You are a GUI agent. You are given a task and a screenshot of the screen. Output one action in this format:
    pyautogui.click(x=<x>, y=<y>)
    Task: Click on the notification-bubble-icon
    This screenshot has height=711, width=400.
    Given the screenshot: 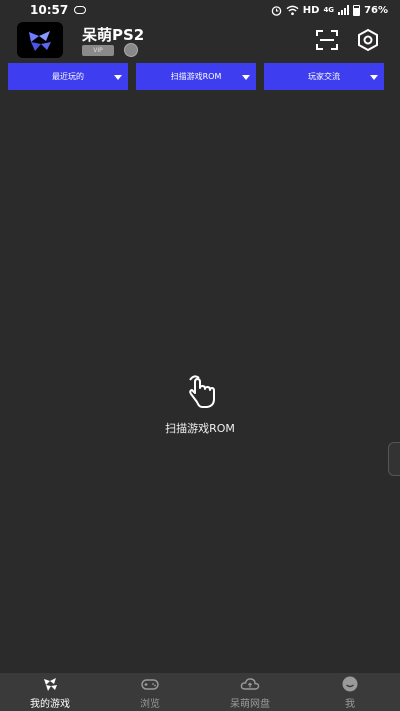 What is the action you would take?
    pyautogui.click(x=80, y=10)
    